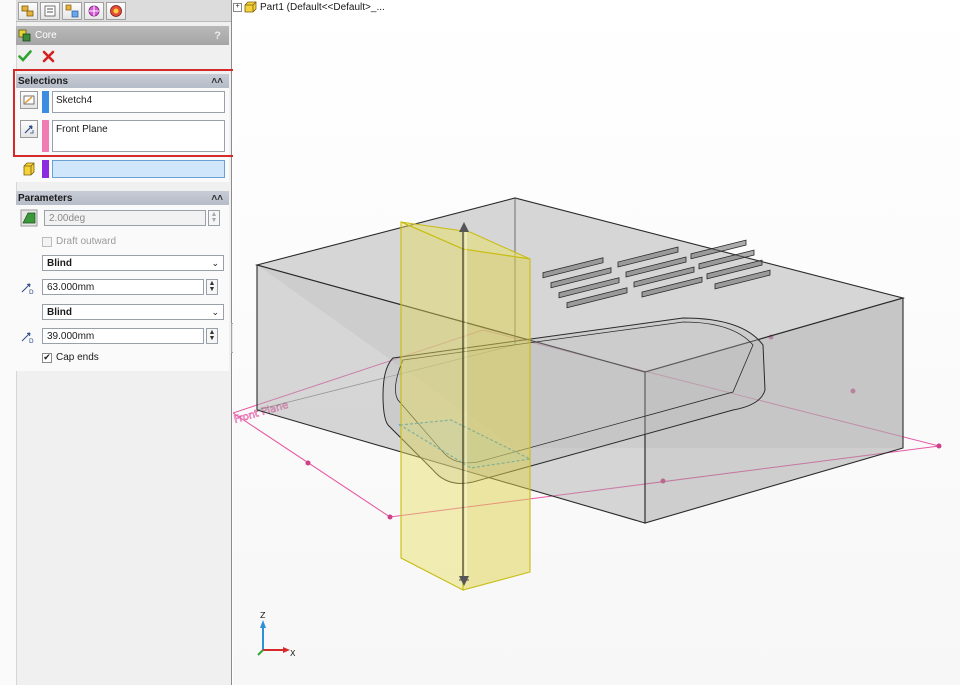 Image resolution: width=960 pixels, height=685 pixels. I want to click on display-manager-icon, so click(116, 10).